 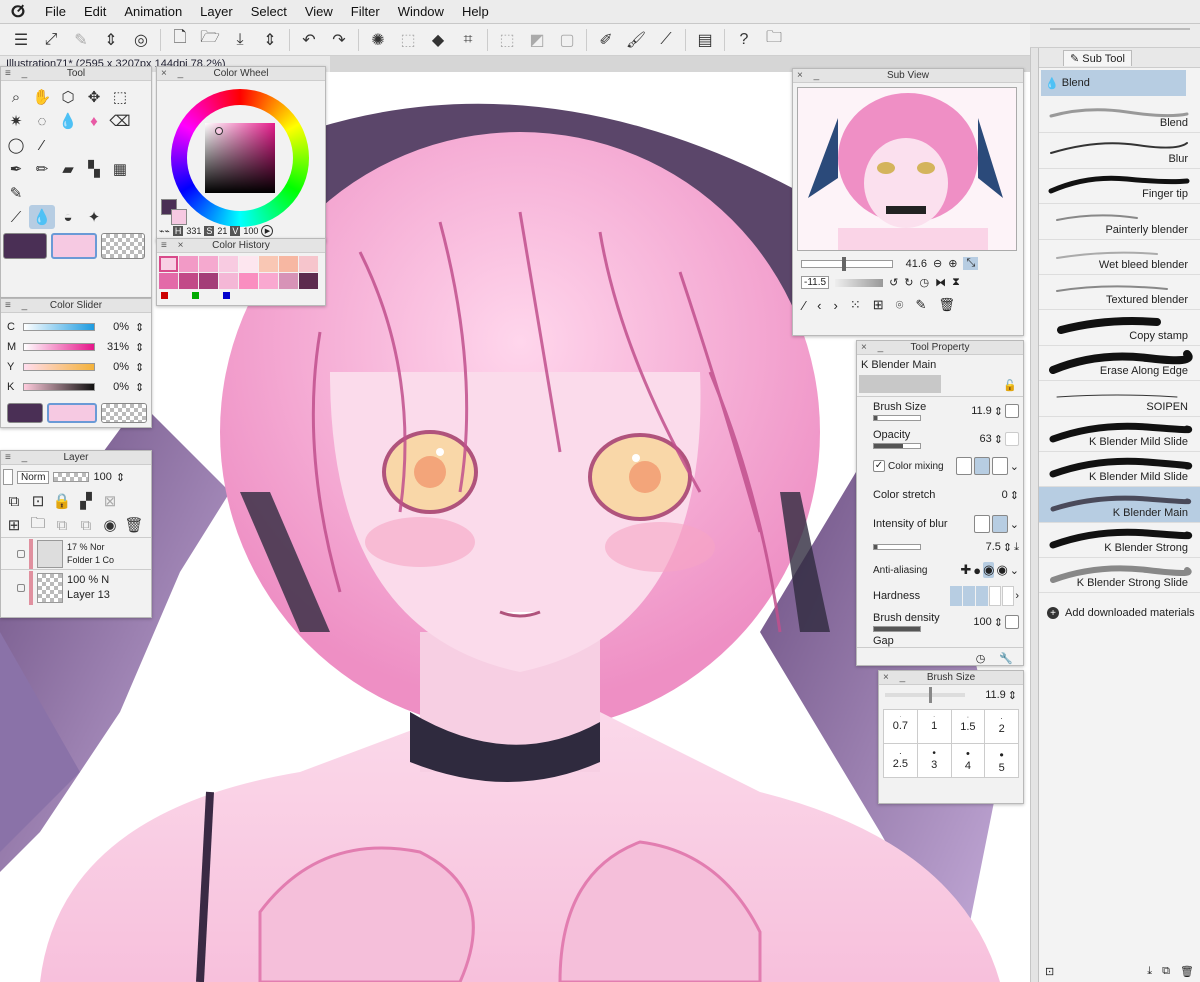 What do you see at coordinates (971, 263) in the screenshot?
I see `fit-view-icon: ⤡` at bounding box center [971, 263].